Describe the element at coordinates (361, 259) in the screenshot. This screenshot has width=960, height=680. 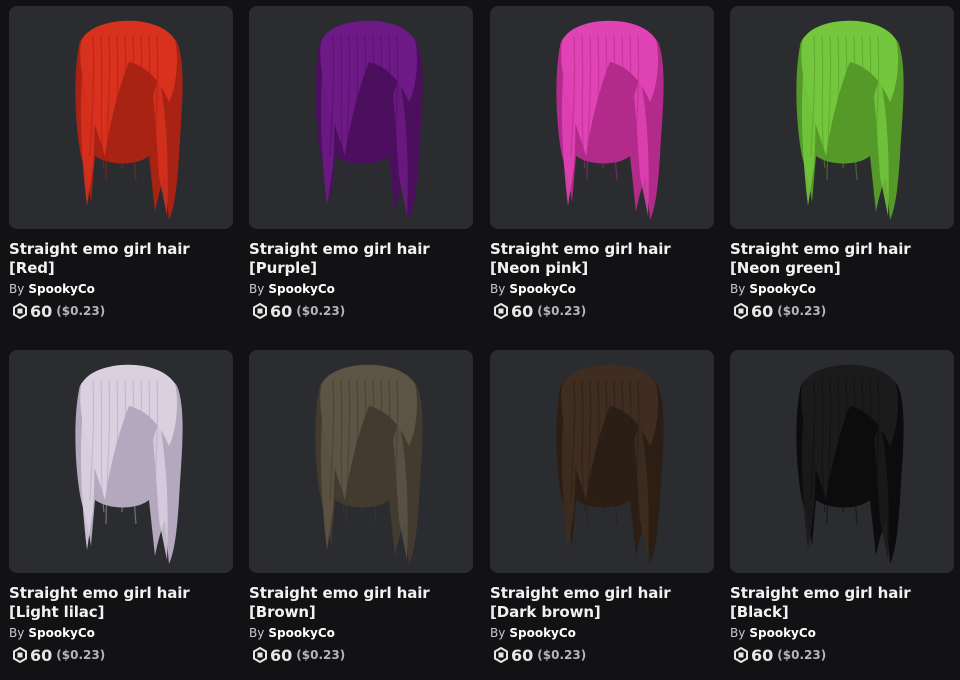
I see `item-title: Straight emo girl hair [Purple]` at that location.